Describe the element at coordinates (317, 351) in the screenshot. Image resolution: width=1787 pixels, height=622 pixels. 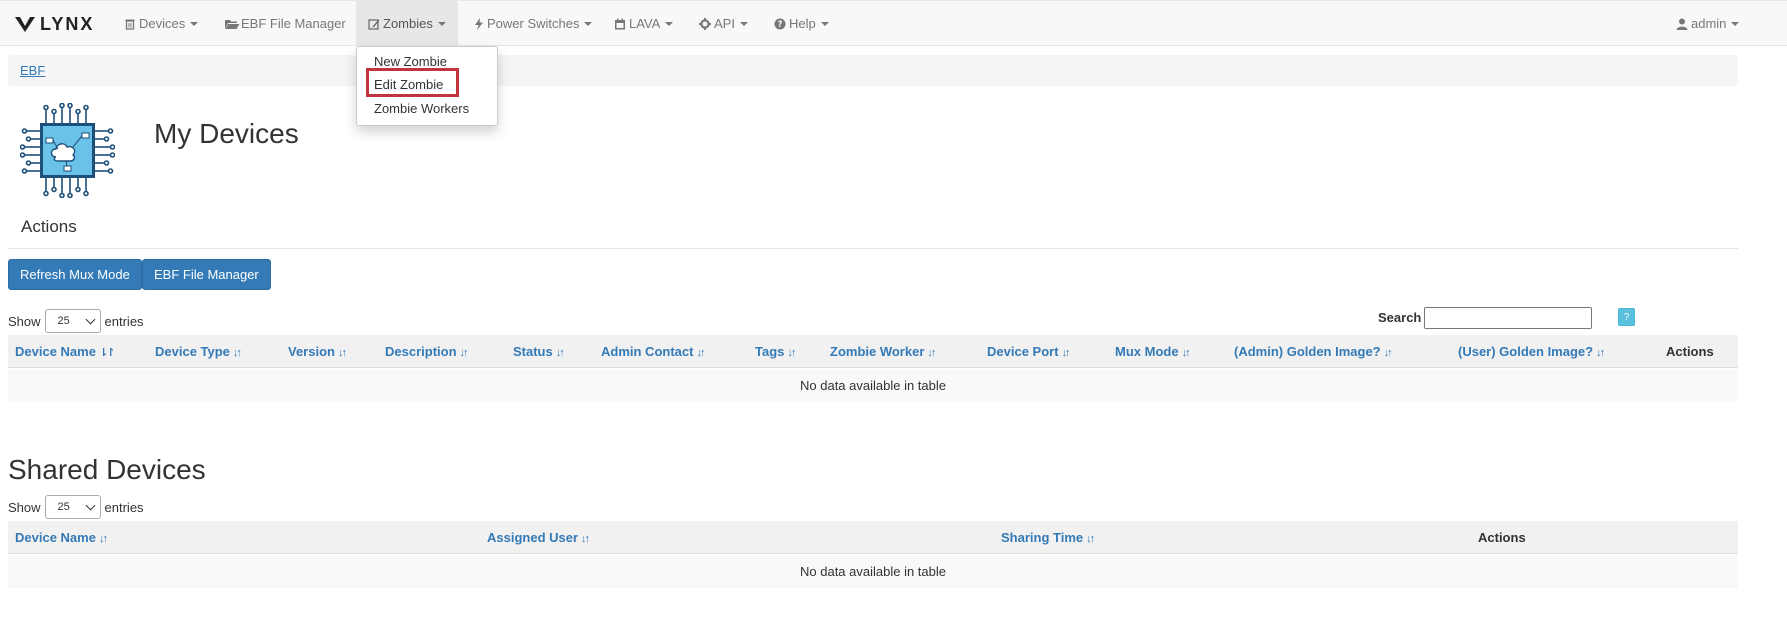
I see `col-version: Version ↓↑` at that location.